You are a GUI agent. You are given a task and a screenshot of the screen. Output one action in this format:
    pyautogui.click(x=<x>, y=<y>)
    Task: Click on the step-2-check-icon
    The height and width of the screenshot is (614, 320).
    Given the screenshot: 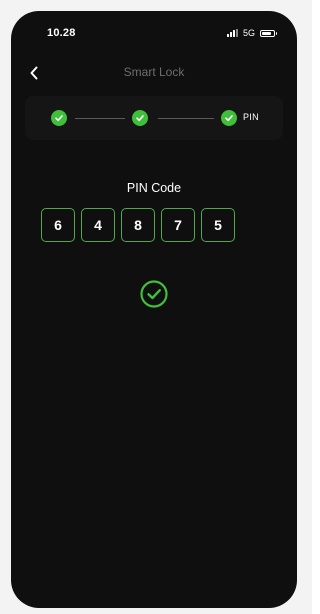 What is the action you would take?
    pyautogui.click(x=140, y=118)
    